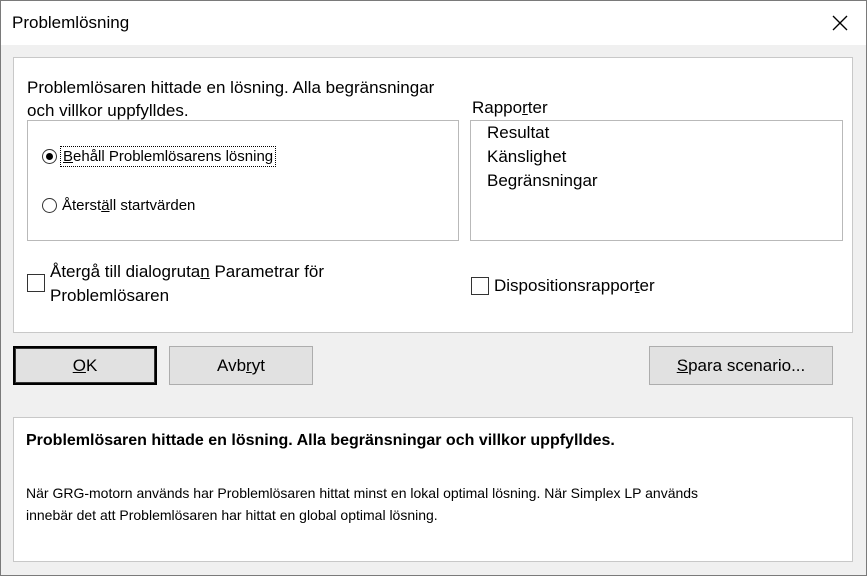 Image resolution: width=867 pixels, height=576 pixels. I want to click on cancel-button: Avb r yt, so click(241, 365).